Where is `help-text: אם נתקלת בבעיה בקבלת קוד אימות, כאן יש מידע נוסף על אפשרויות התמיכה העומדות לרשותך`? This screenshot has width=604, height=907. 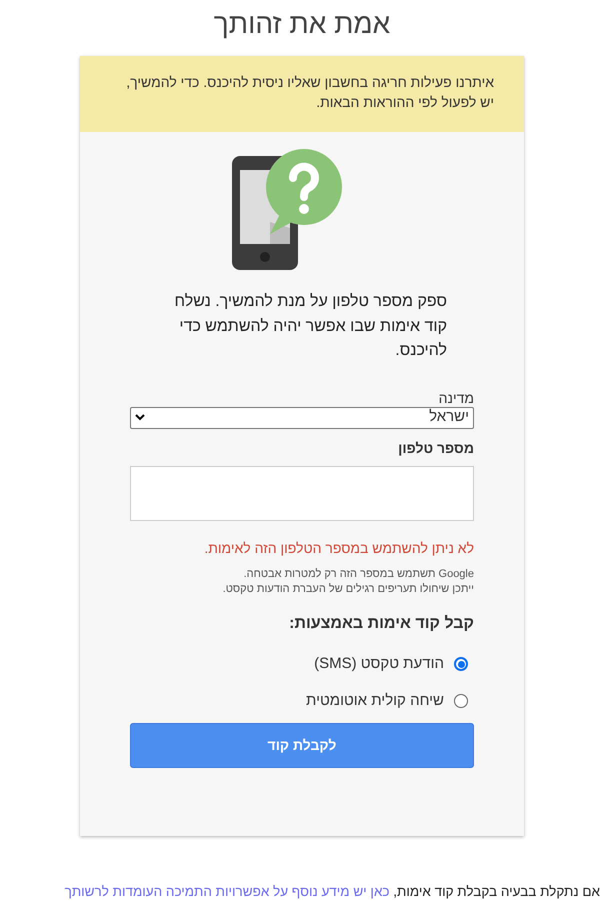
help-text: אם נתקלת בבעיה בקבלת קוד אימות, כאן יש מידע נוסף על אפשרויות התמיכה העומדות לרשותך is located at coordinates (332, 892).